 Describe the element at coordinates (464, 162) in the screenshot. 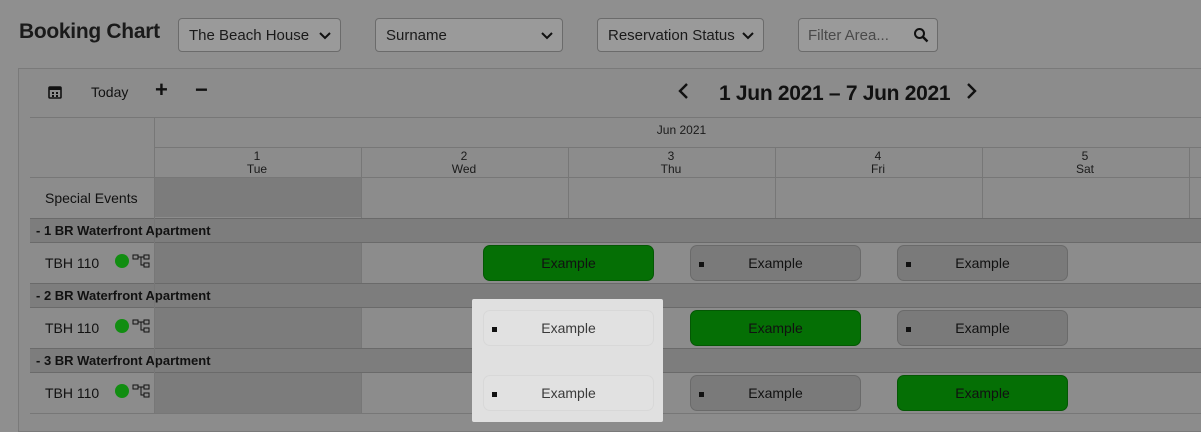

I see `day-header: 2 Wed` at that location.